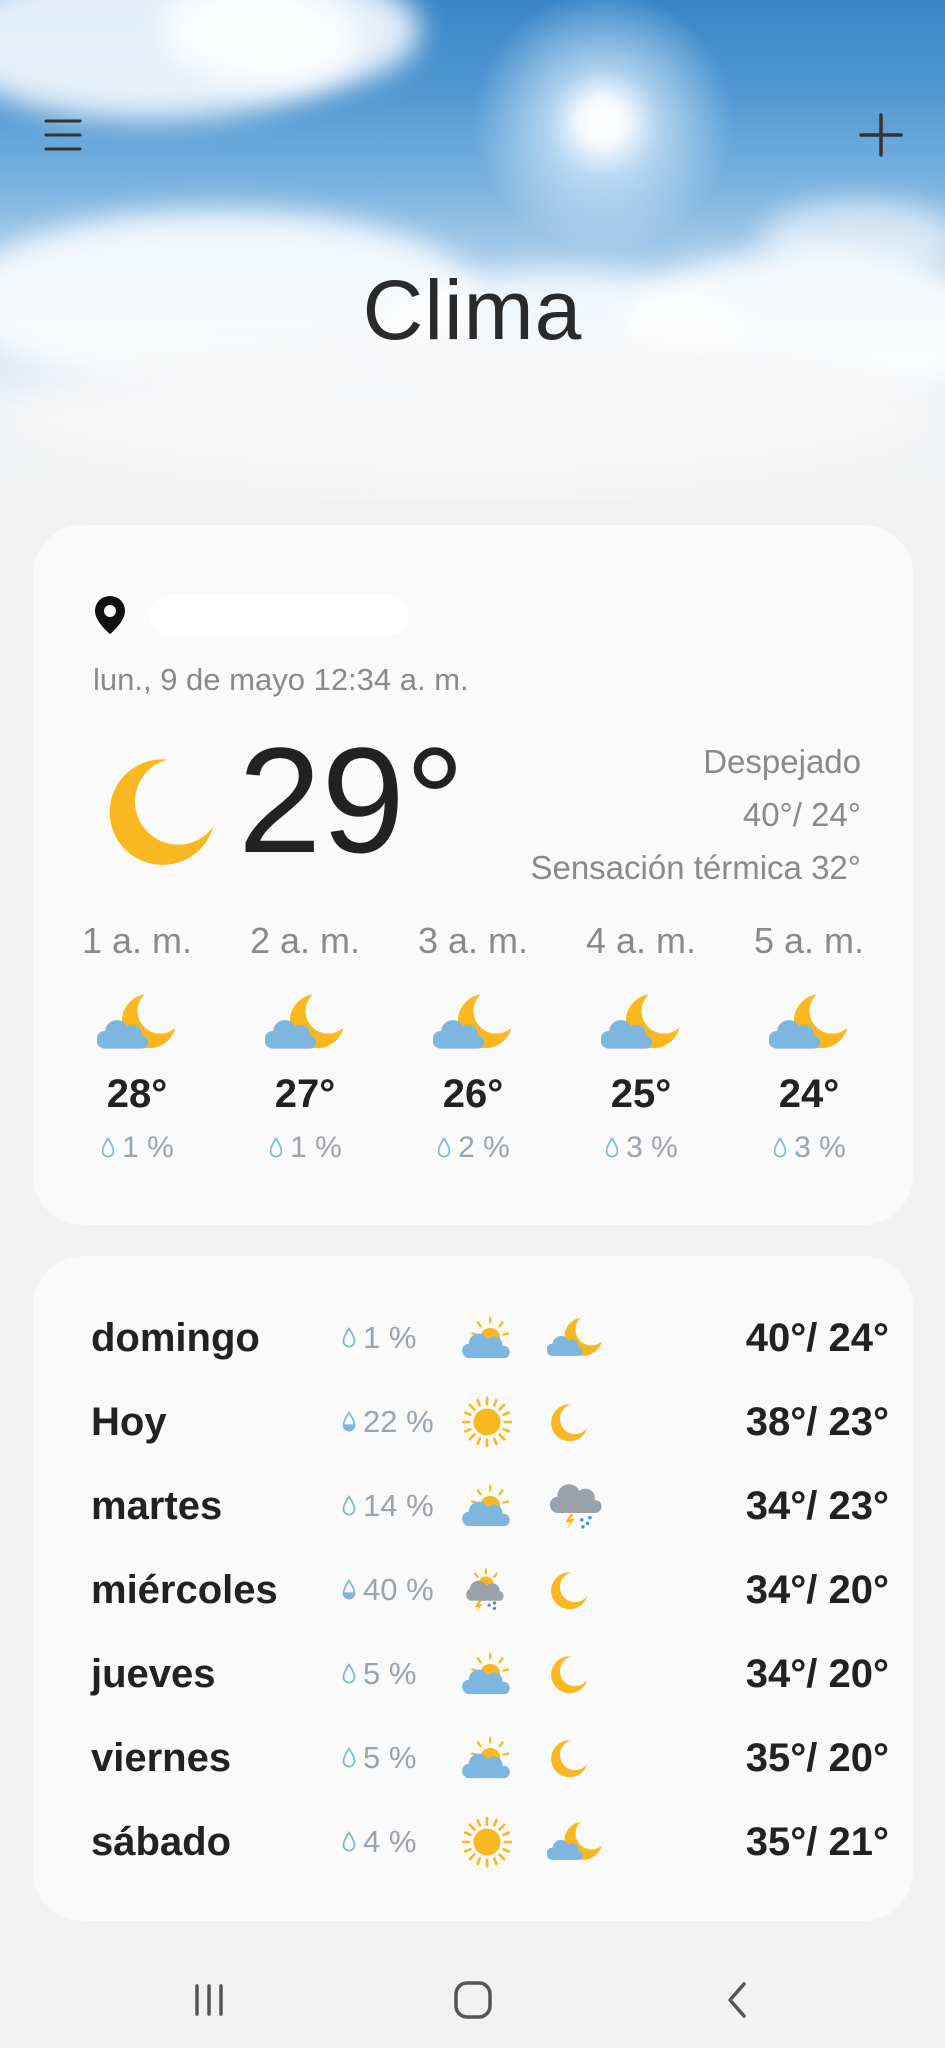 The image size is (945, 2048). What do you see at coordinates (817, 1841) in the screenshot?
I see `day-temps: 35°/ 21°` at bounding box center [817, 1841].